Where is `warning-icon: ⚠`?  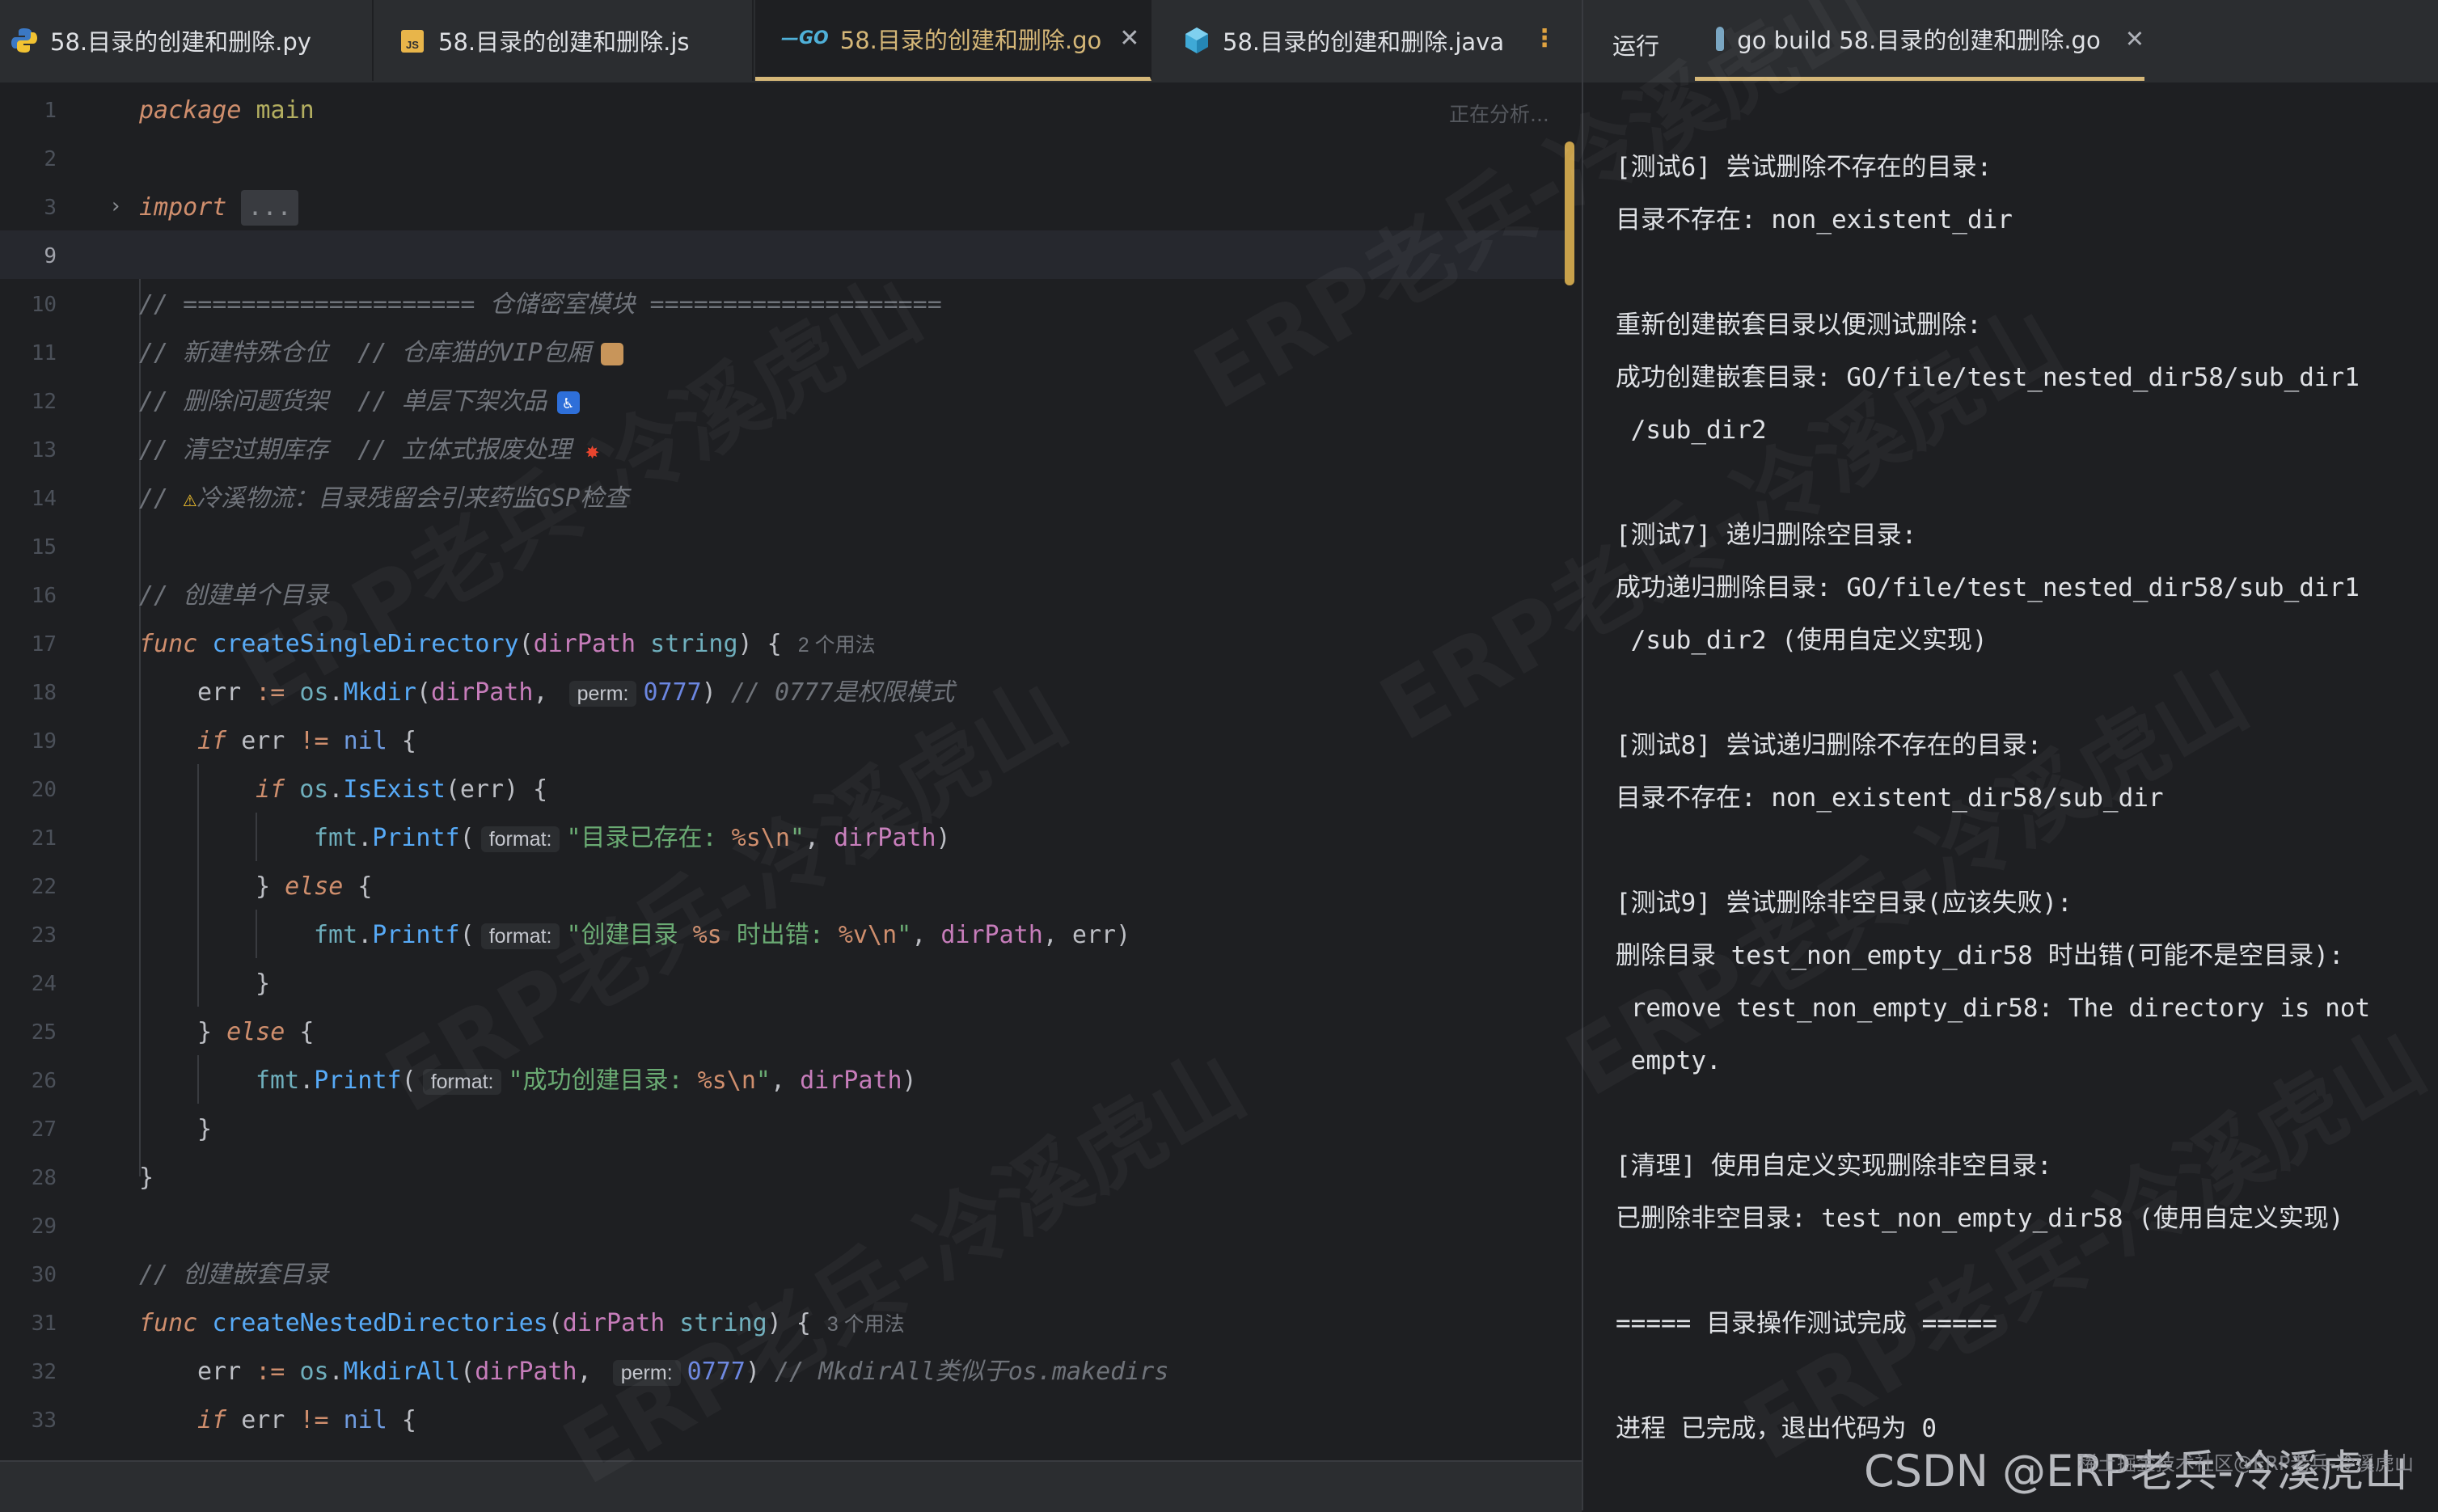
warning-icon: ⚠ is located at coordinates (190, 498).